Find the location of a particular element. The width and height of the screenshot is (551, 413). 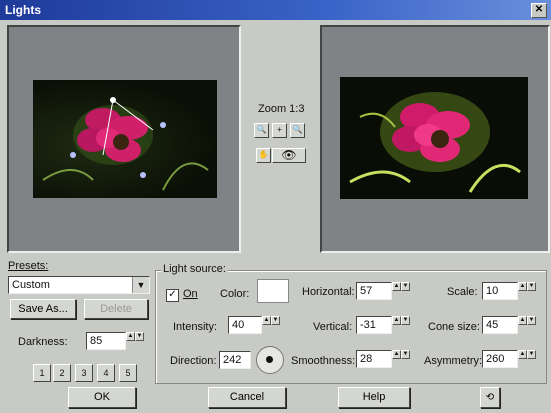

before-image is located at coordinates (125, 139).